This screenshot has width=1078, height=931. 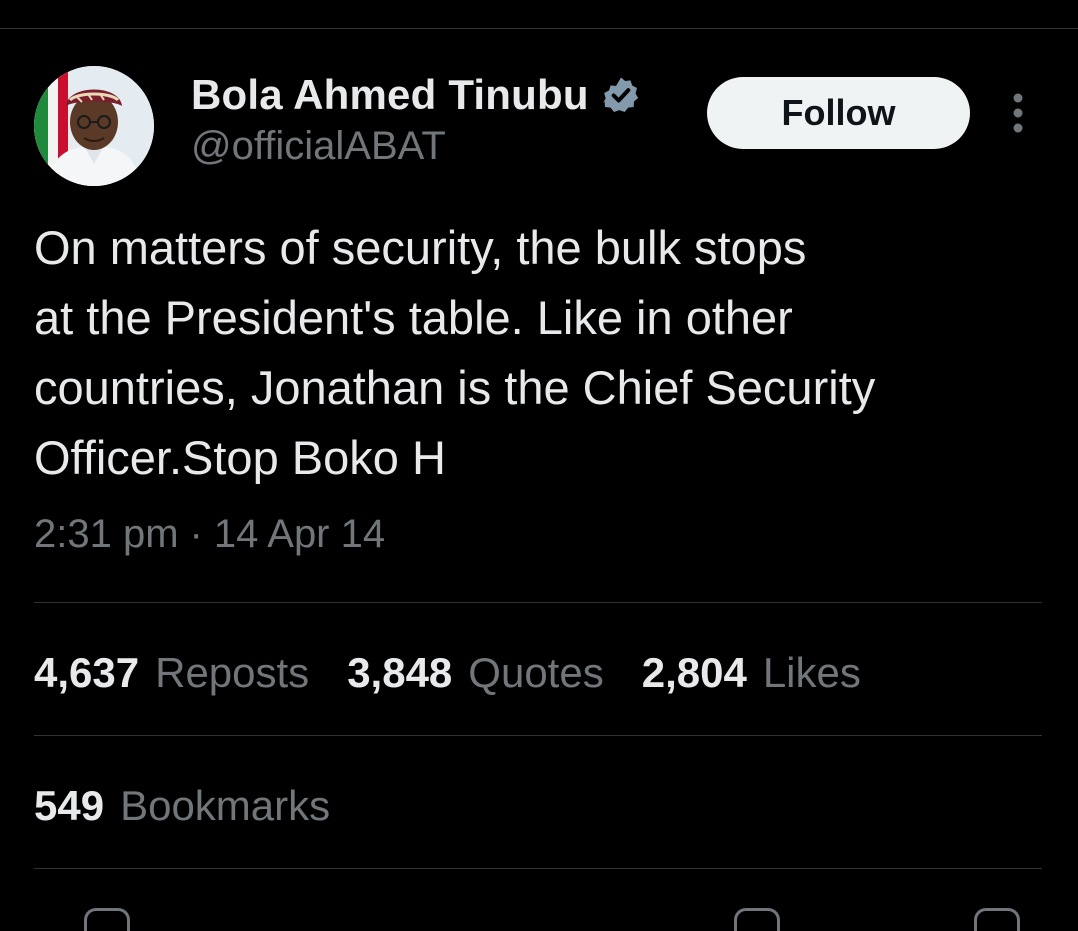 What do you see at coordinates (209, 534) in the screenshot?
I see `tweet-timestamp: 2:31 pm · 14 Apr 14` at bounding box center [209, 534].